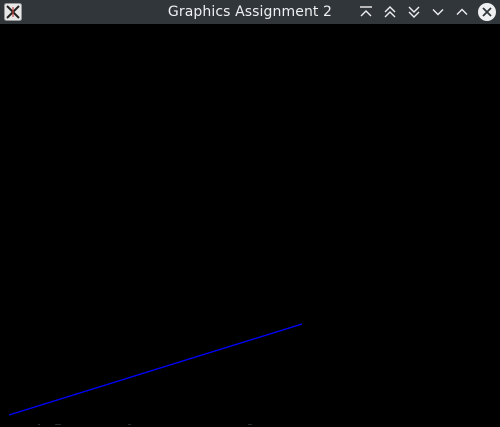  I want to click on chevron-down-icon, so click(438, 12).